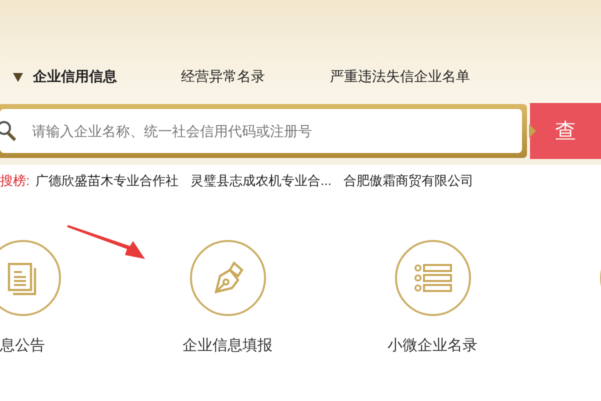  Describe the element at coordinates (22, 345) in the screenshot. I see `service-label: 息公告` at that location.